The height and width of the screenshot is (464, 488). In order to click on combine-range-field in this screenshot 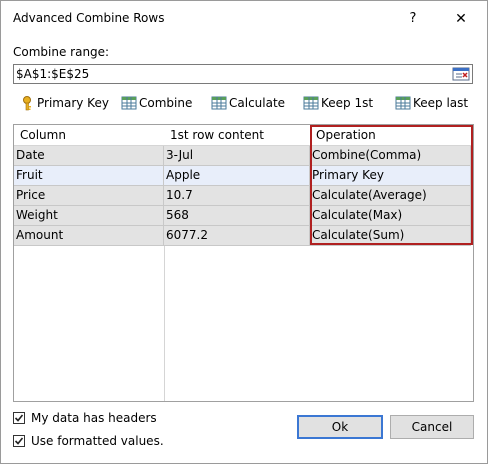, I will do `click(243, 74)`.